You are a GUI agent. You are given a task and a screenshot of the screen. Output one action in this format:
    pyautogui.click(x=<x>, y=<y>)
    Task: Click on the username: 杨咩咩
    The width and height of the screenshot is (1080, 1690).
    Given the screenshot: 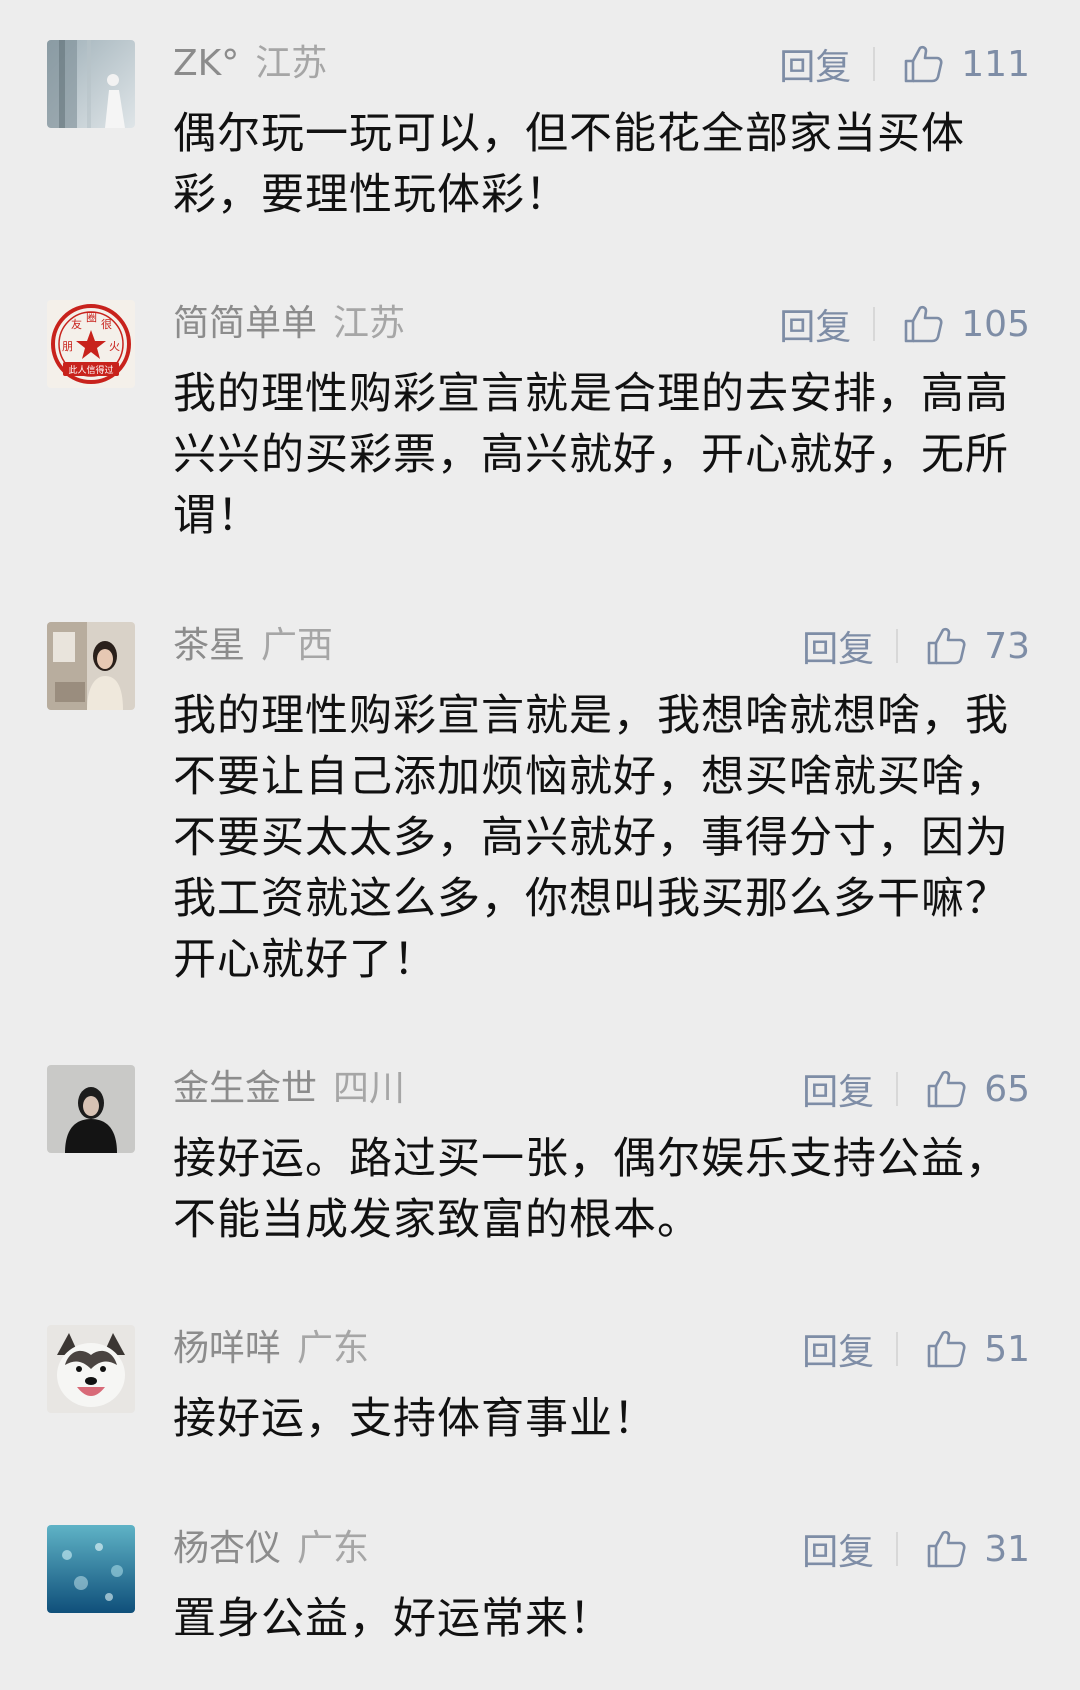 What is the action you would take?
    pyautogui.click(x=227, y=1348)
    